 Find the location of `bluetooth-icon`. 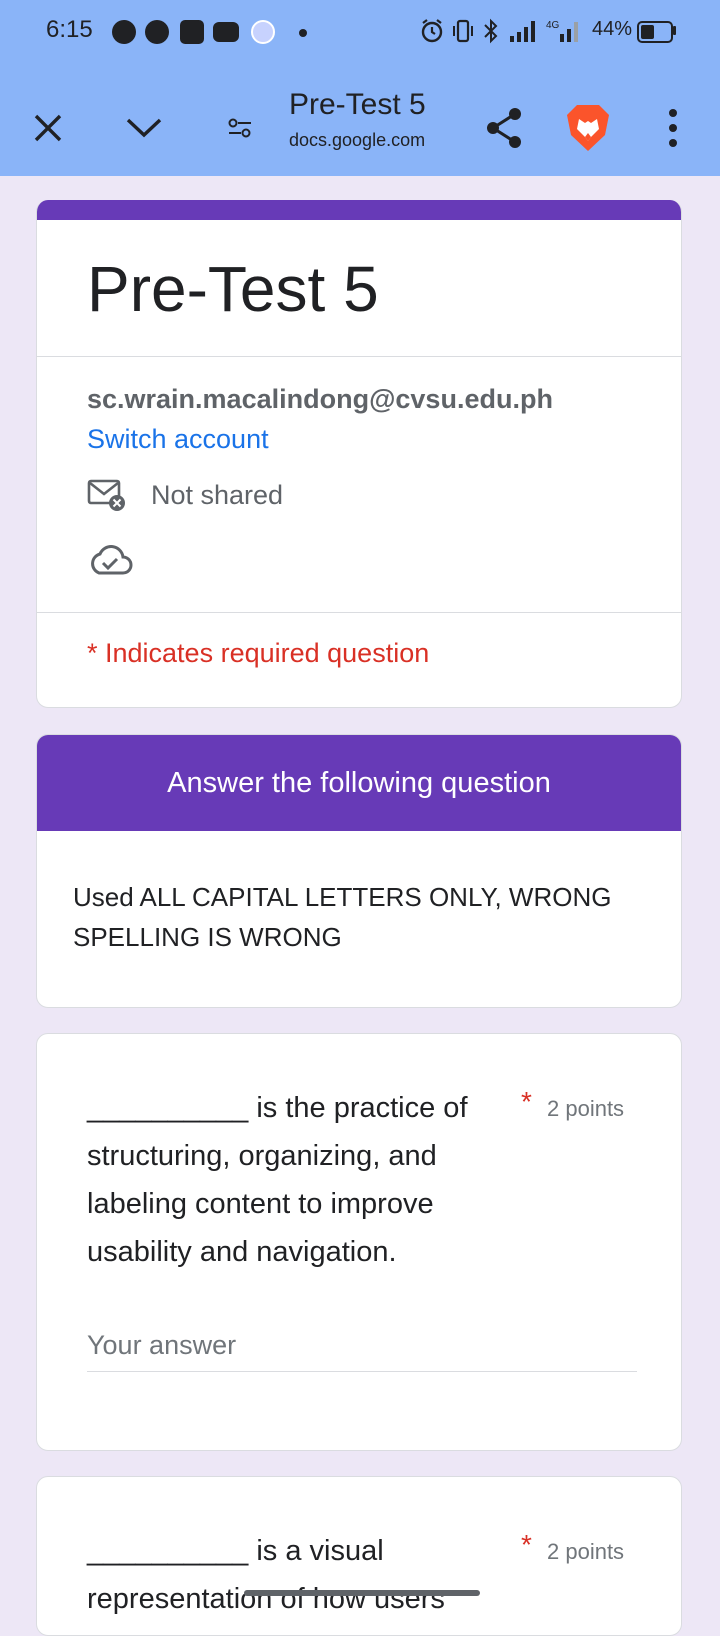

bluetooth-icon is located at coordinates (491, 31).